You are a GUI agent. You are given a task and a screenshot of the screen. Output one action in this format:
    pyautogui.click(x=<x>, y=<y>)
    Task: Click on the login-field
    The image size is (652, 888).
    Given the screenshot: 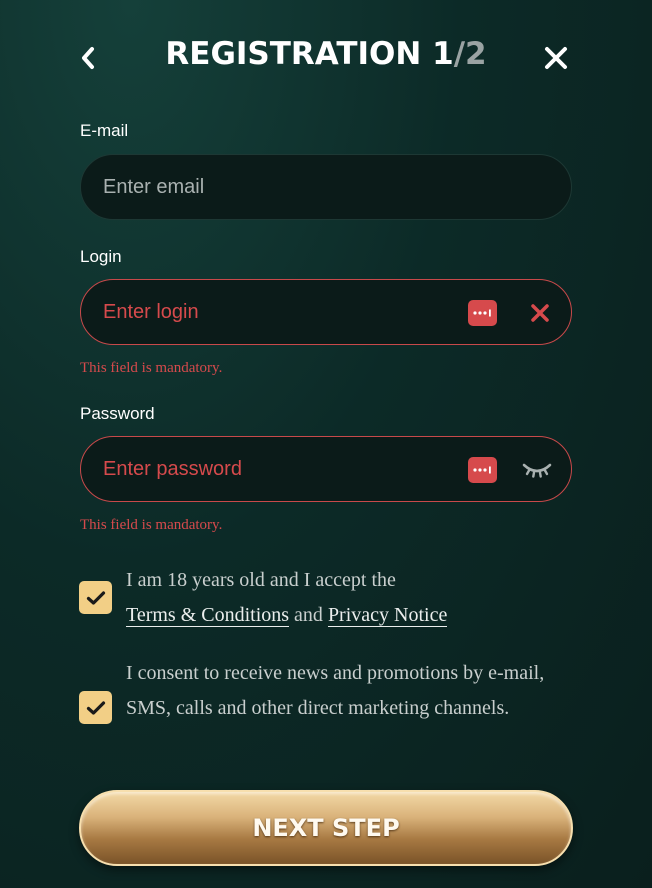 What is the action you would take?
    pyautogui.click(x=283, y=312)
    